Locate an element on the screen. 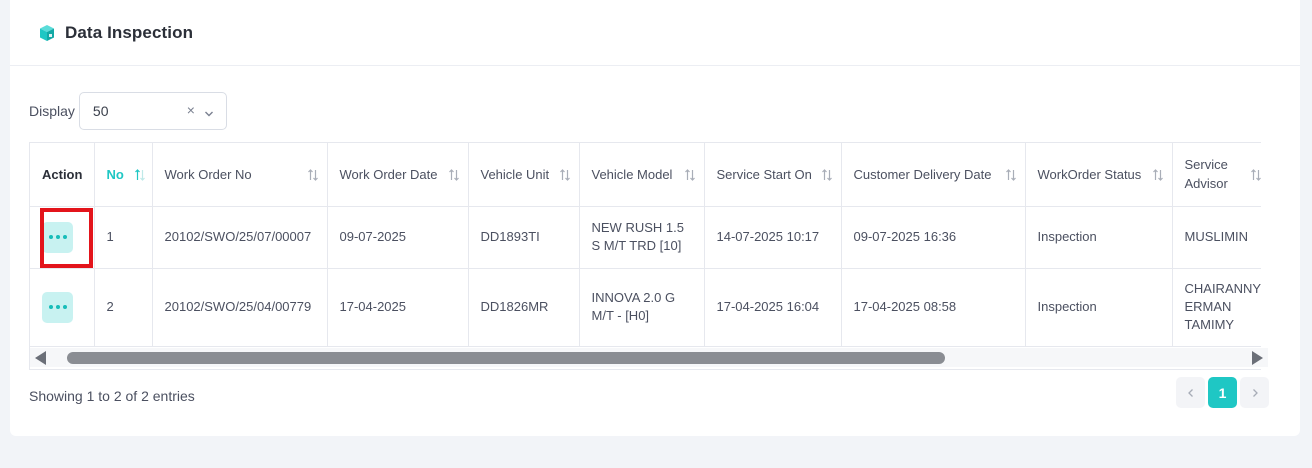 This screenshot has width=1312, height=468. table-header-row: Action No Work Order No Work Order Date is located at coordinates (645, 175).